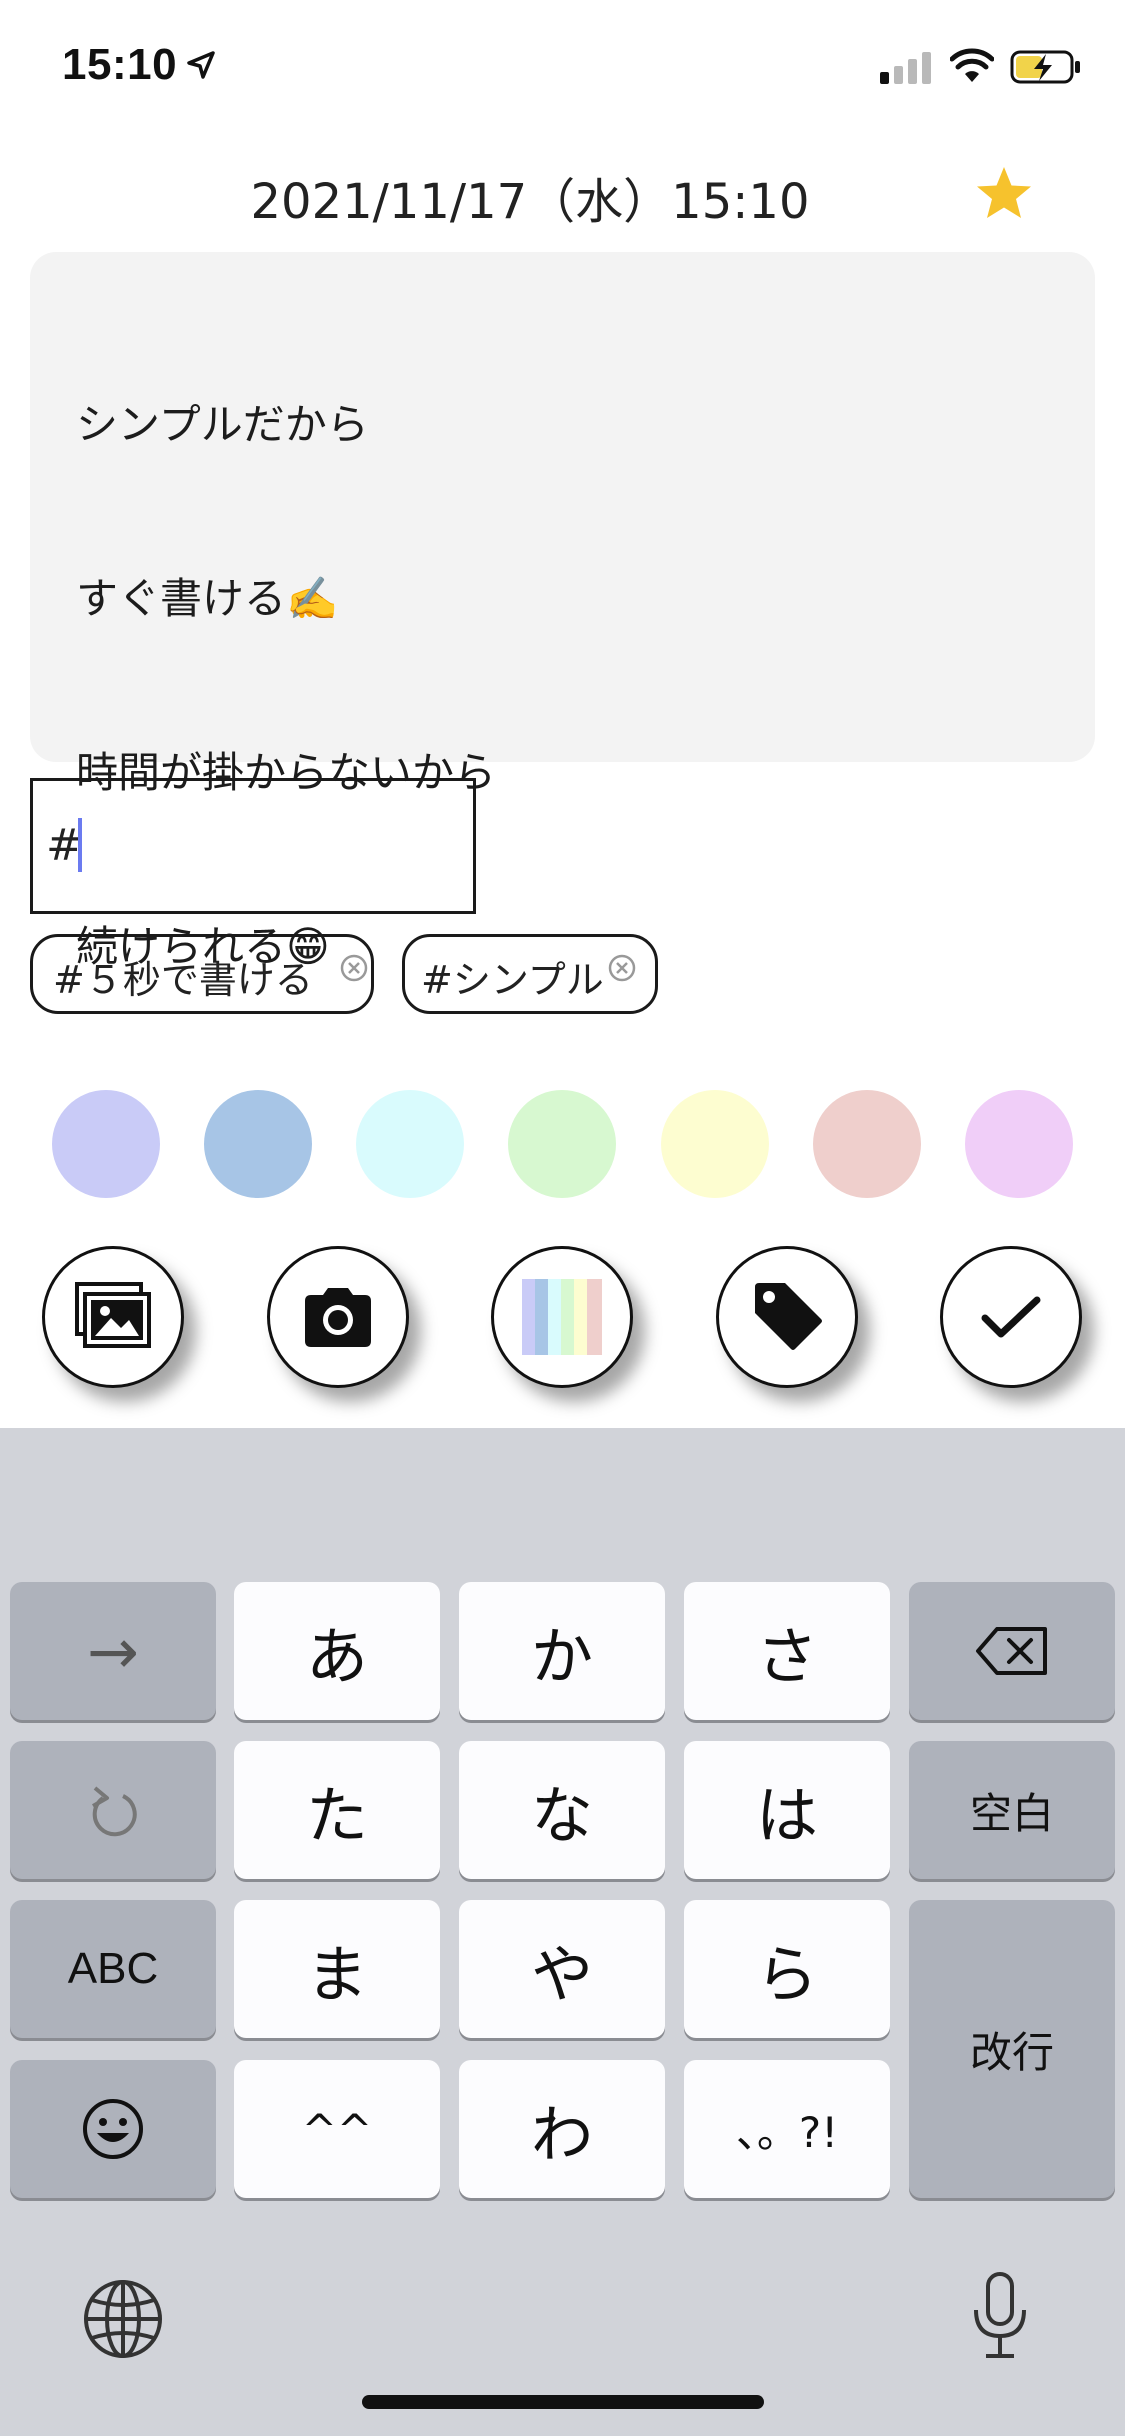 The width and height of the screenshot is (1125, 2436). Describe the element at coordinates (1019, 1144) in the screenshot. I see `color-option-violet` at that location.